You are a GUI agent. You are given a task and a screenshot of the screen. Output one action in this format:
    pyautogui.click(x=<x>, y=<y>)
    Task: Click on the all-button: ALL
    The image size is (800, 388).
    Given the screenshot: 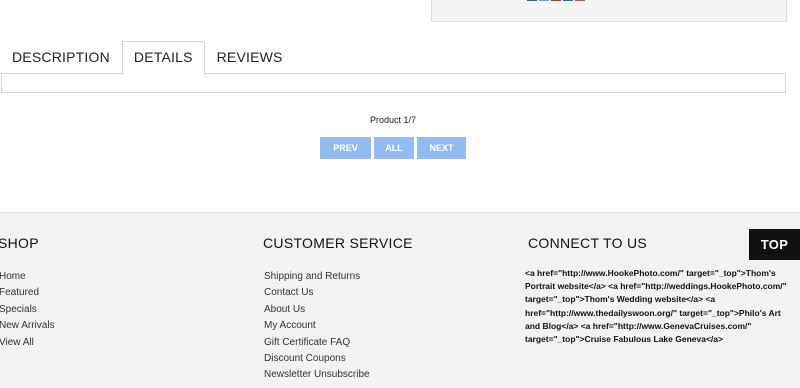 What is the action you would take?
    pyautogui.click(x=394, y=148)
    